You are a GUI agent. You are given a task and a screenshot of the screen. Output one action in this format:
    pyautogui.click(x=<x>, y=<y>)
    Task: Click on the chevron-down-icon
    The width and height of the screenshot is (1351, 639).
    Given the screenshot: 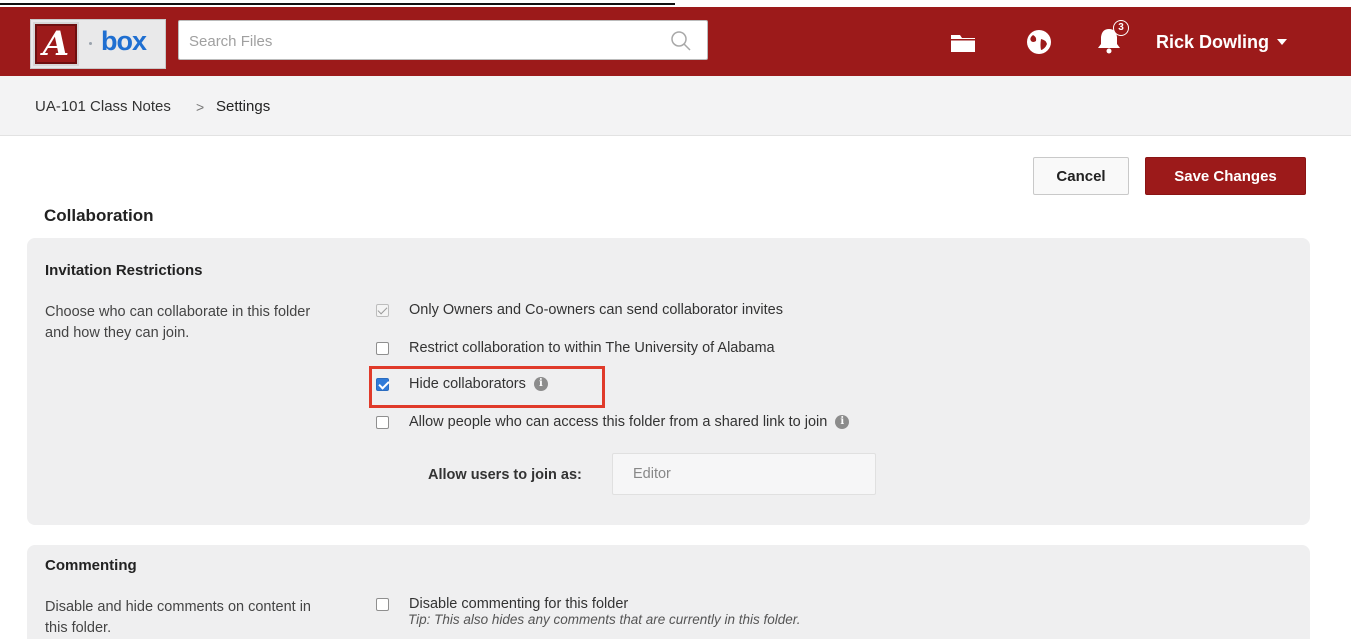 What is the action you would take?
    pyautogui.click(x=1282, y=42)
    